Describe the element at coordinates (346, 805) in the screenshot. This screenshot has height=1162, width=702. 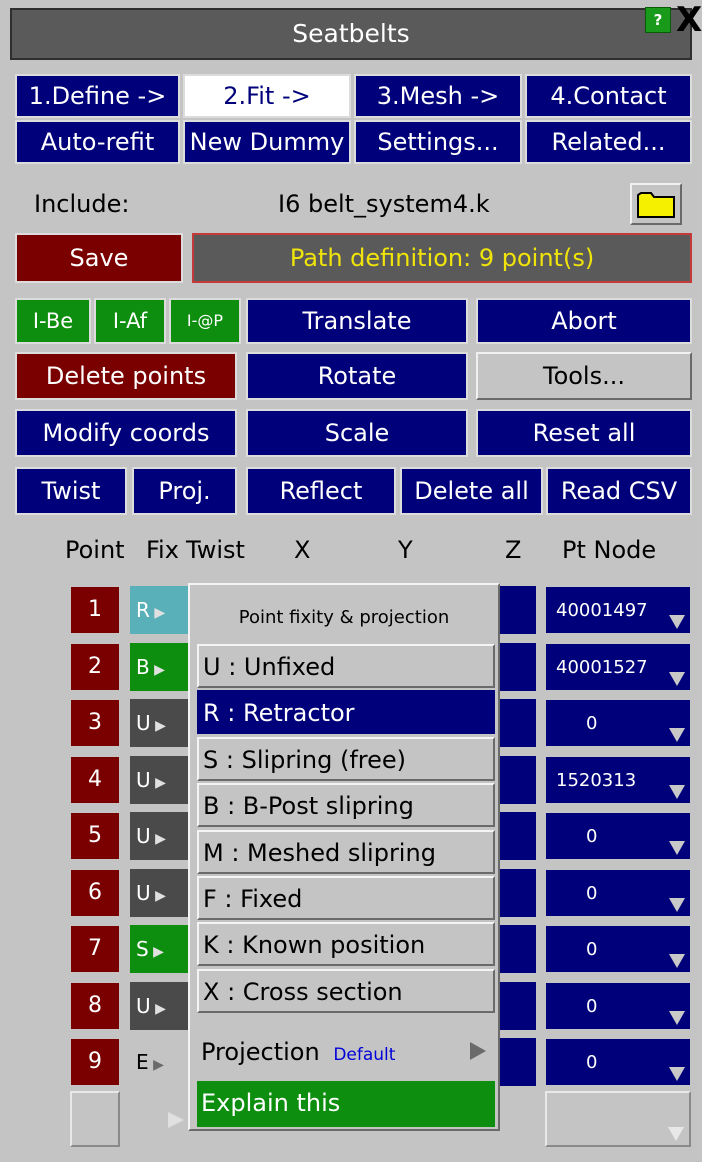
I see `option-bpost-slipring: B : B-Post slipring` at that location.